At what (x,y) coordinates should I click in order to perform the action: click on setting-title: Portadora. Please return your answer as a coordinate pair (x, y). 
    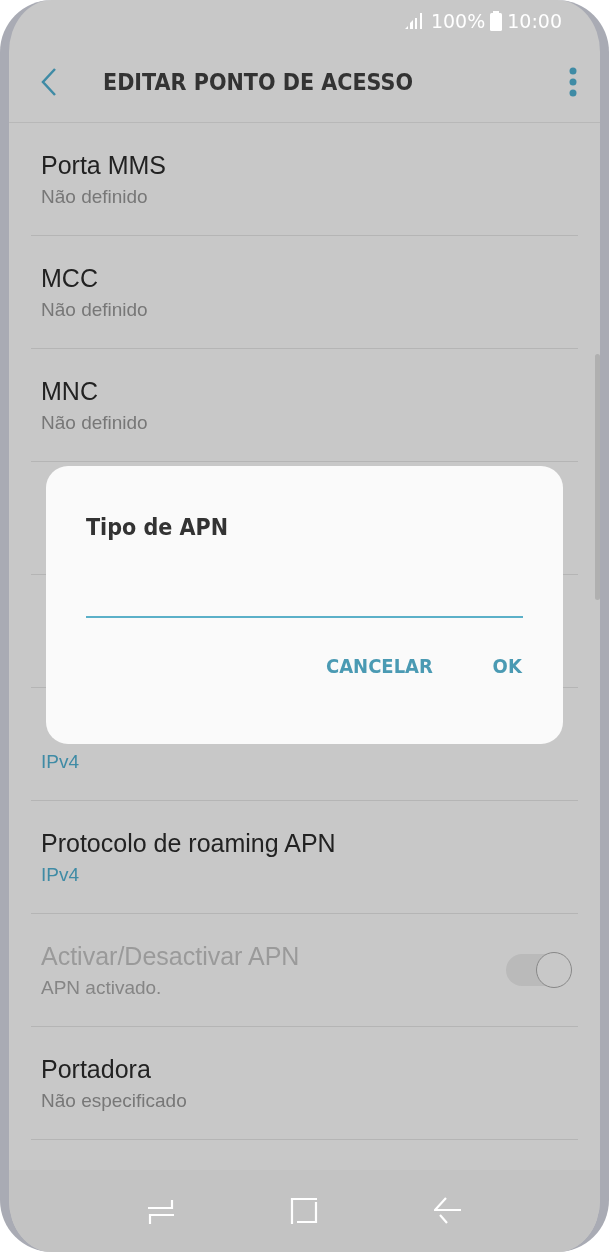
    Looking at the image, I should click on (96, 1069).